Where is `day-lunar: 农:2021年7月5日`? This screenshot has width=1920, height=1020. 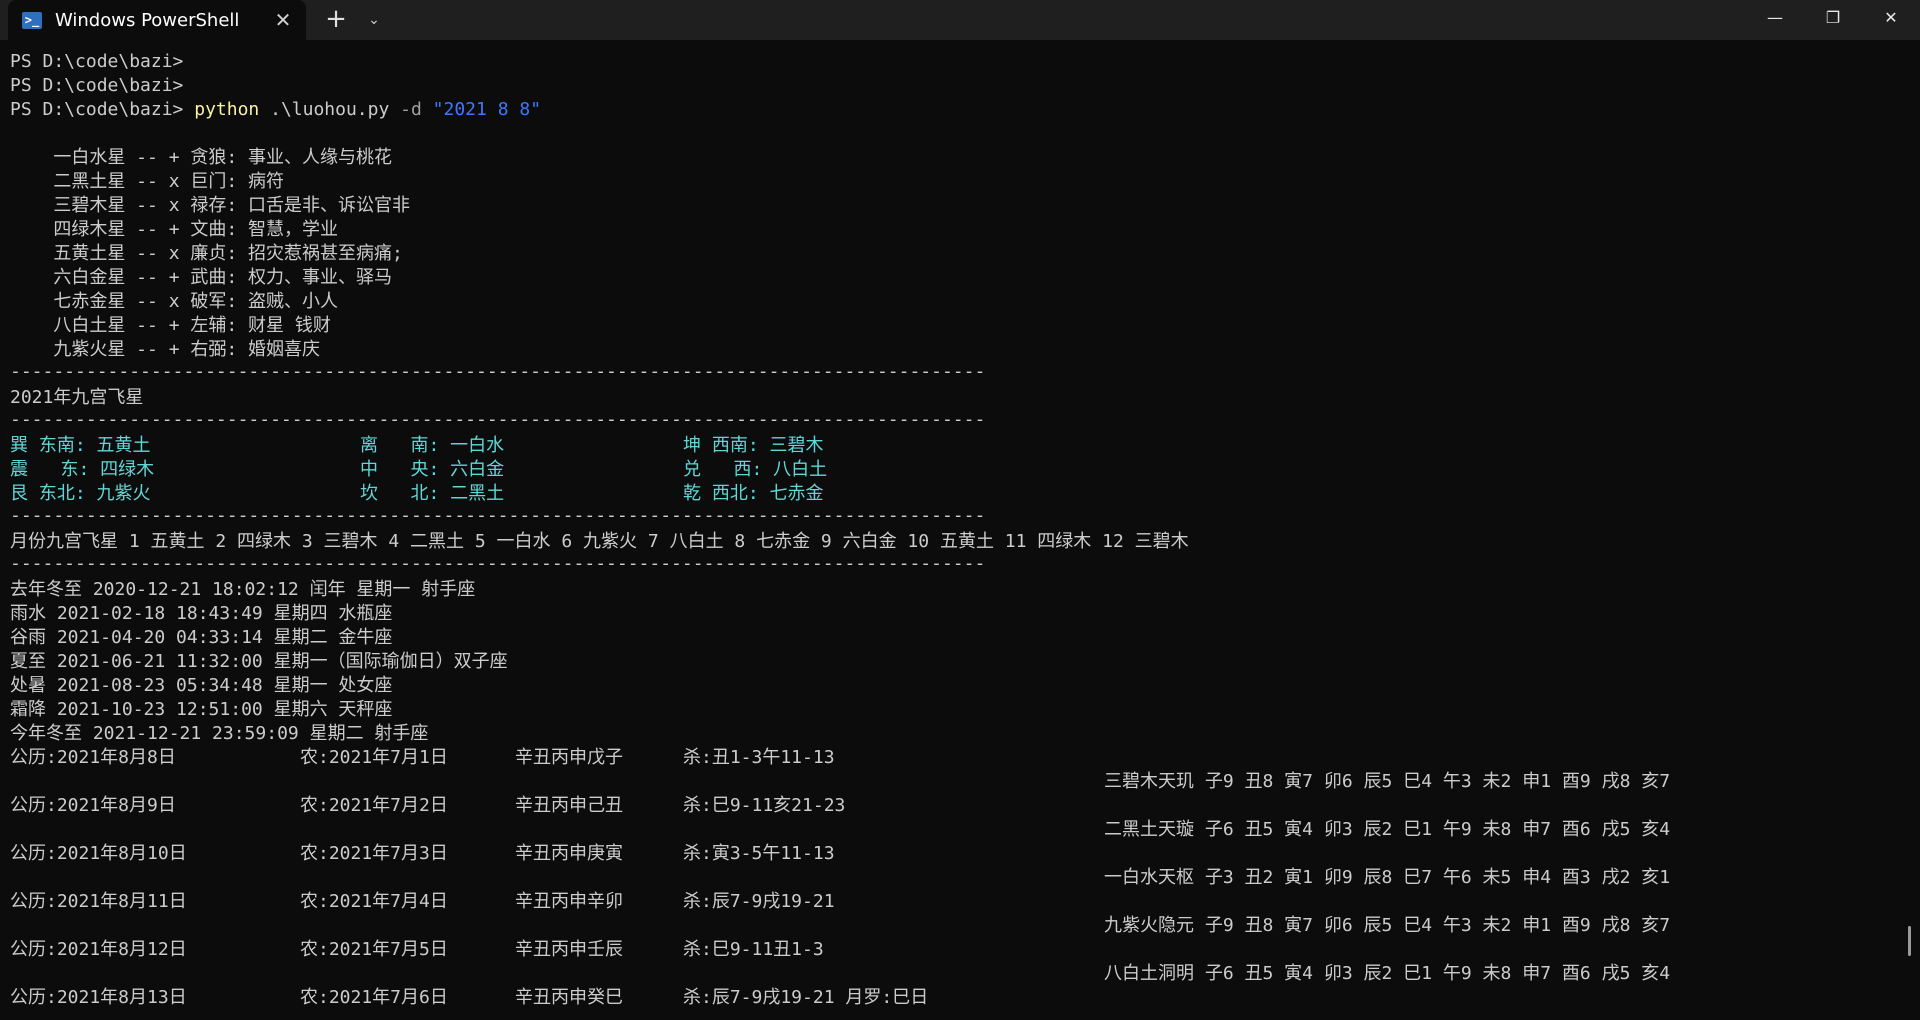
day-lunar: 农:2021年7月5日 is located at coordinates (374, 949).